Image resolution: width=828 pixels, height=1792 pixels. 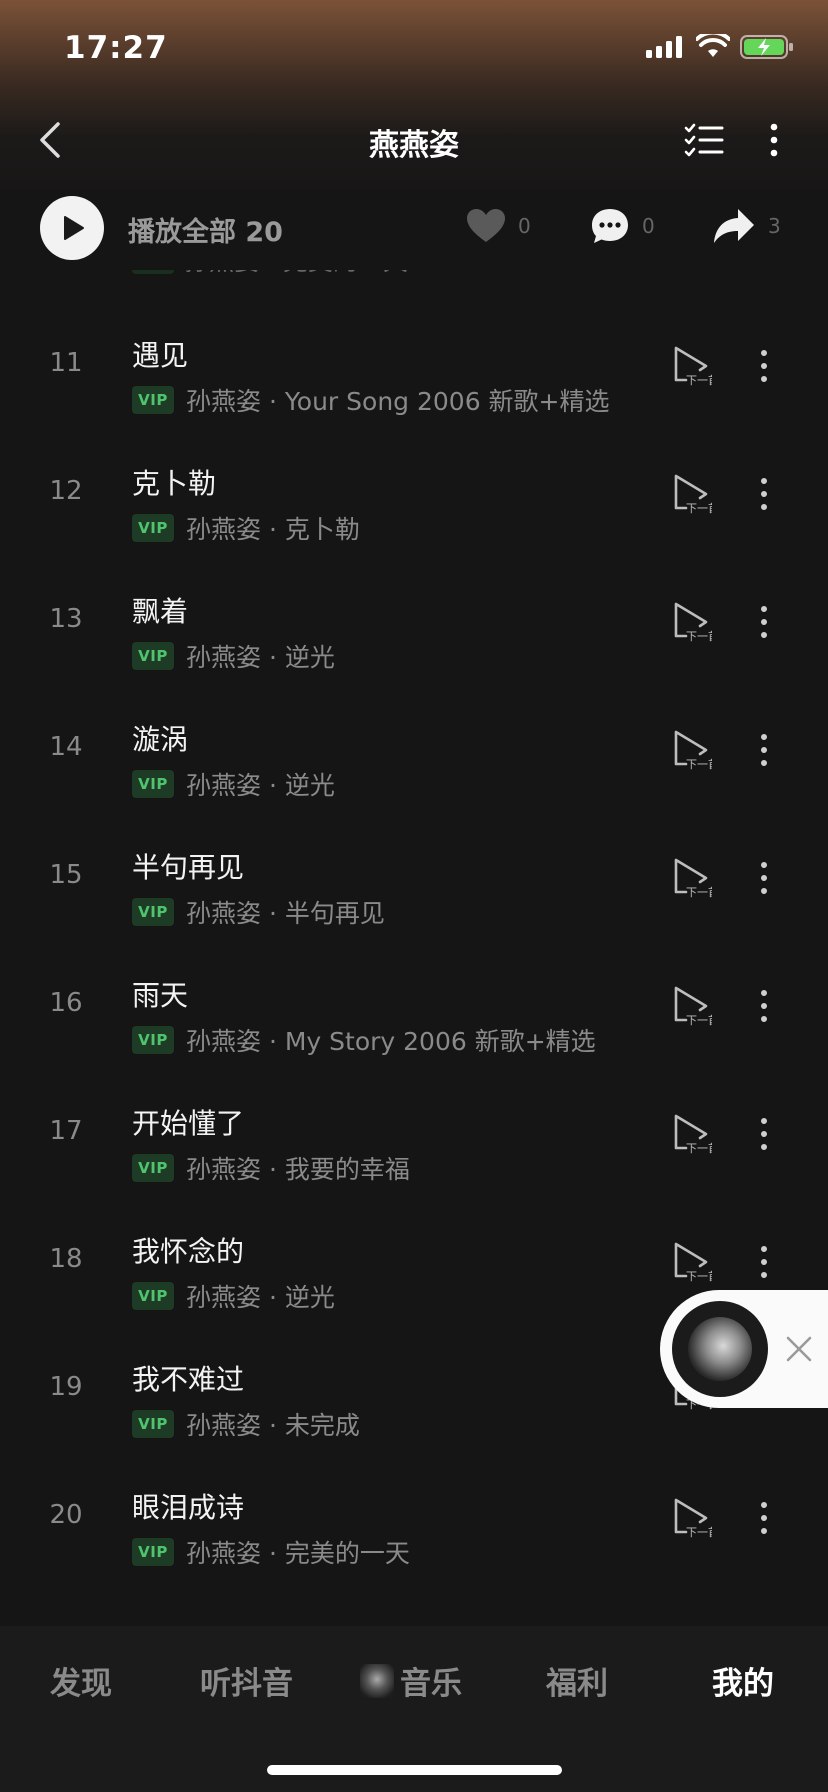 I want to click on artist-album-text: 孙燕姿 · 完美的一天, so click(x=298, y=1553).